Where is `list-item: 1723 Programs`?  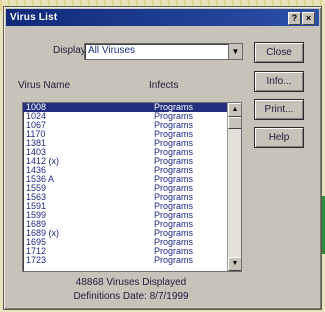
list-item: 1723 Programs is located at coordinates (132, 260).